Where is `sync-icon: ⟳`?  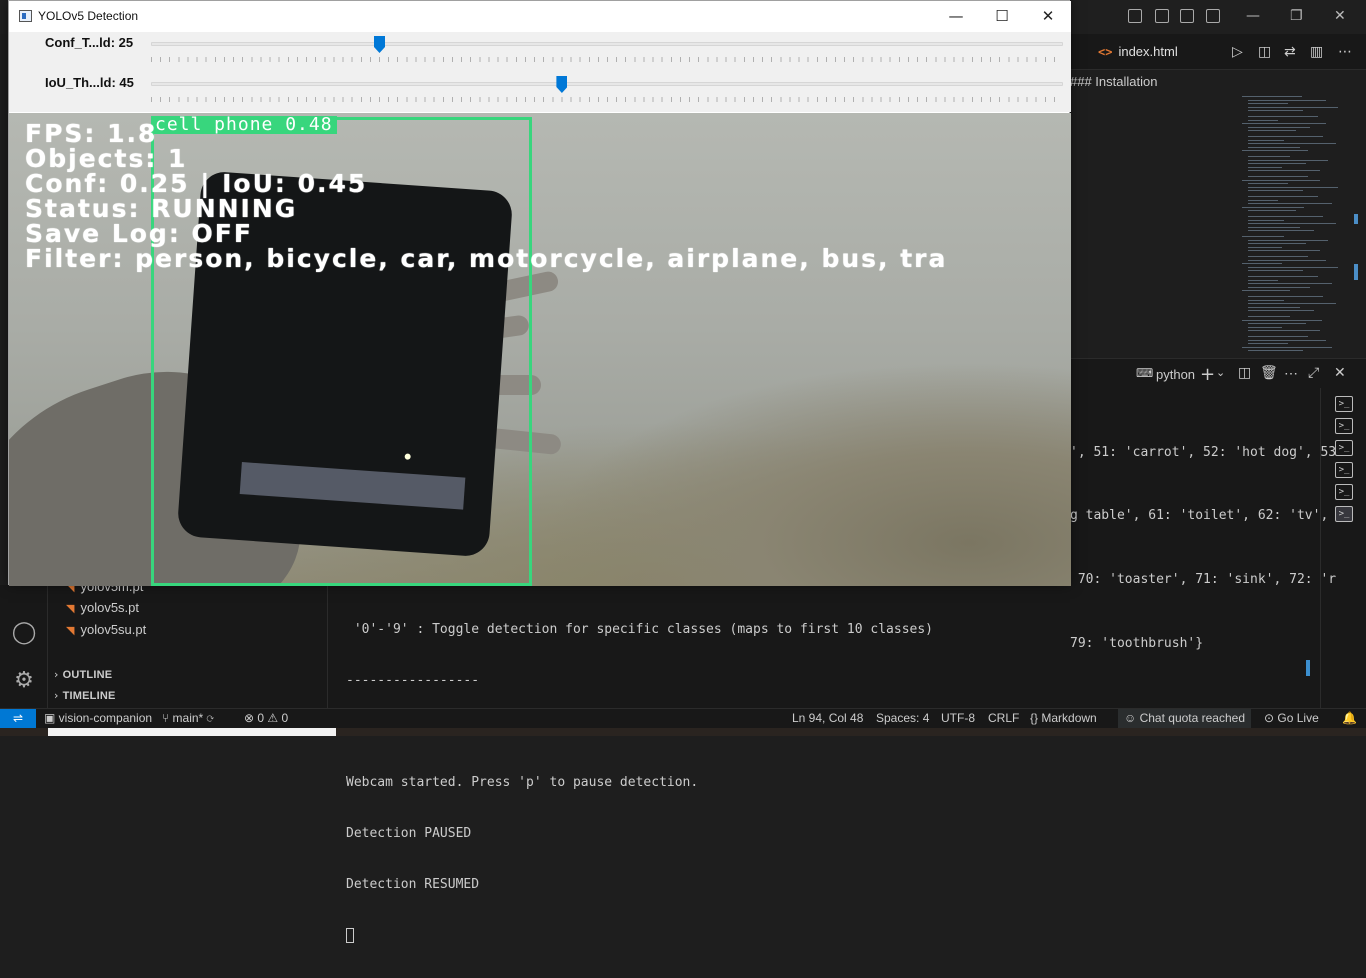
sync-icon: ⟳ is located at coordinates (208, 718).